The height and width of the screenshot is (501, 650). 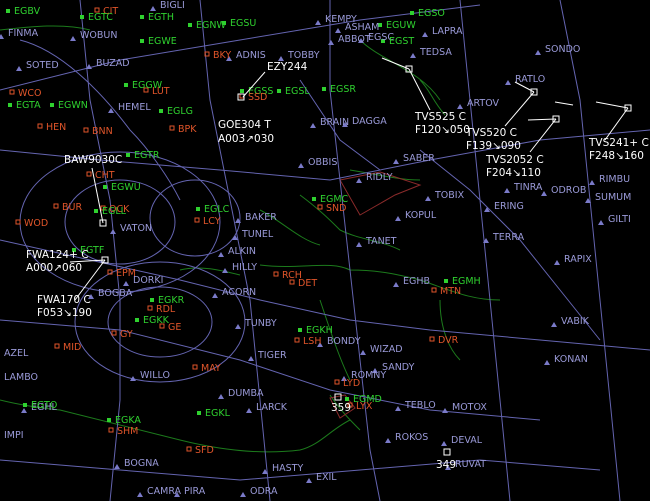 I want to click on aircraft-callsign: TVS525 C, so click(x=440, y=117).